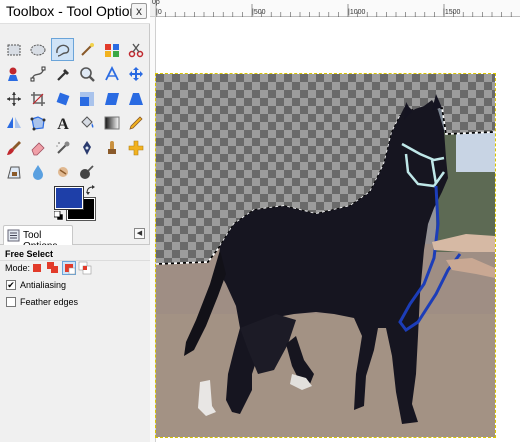  I want to click on horizontal-ruler: 0p |0 |500 |1000 |1500, so click(336, 8).